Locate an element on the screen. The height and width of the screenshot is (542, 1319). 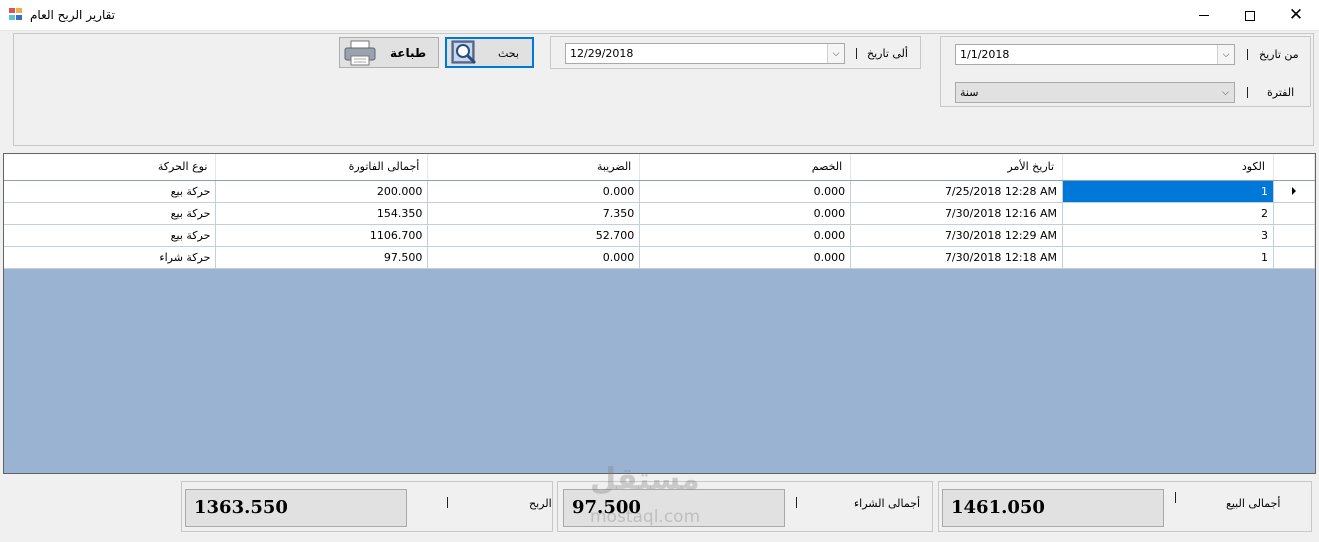
from-date-value: 1/1/2018 is located at coordinates (985, 54).